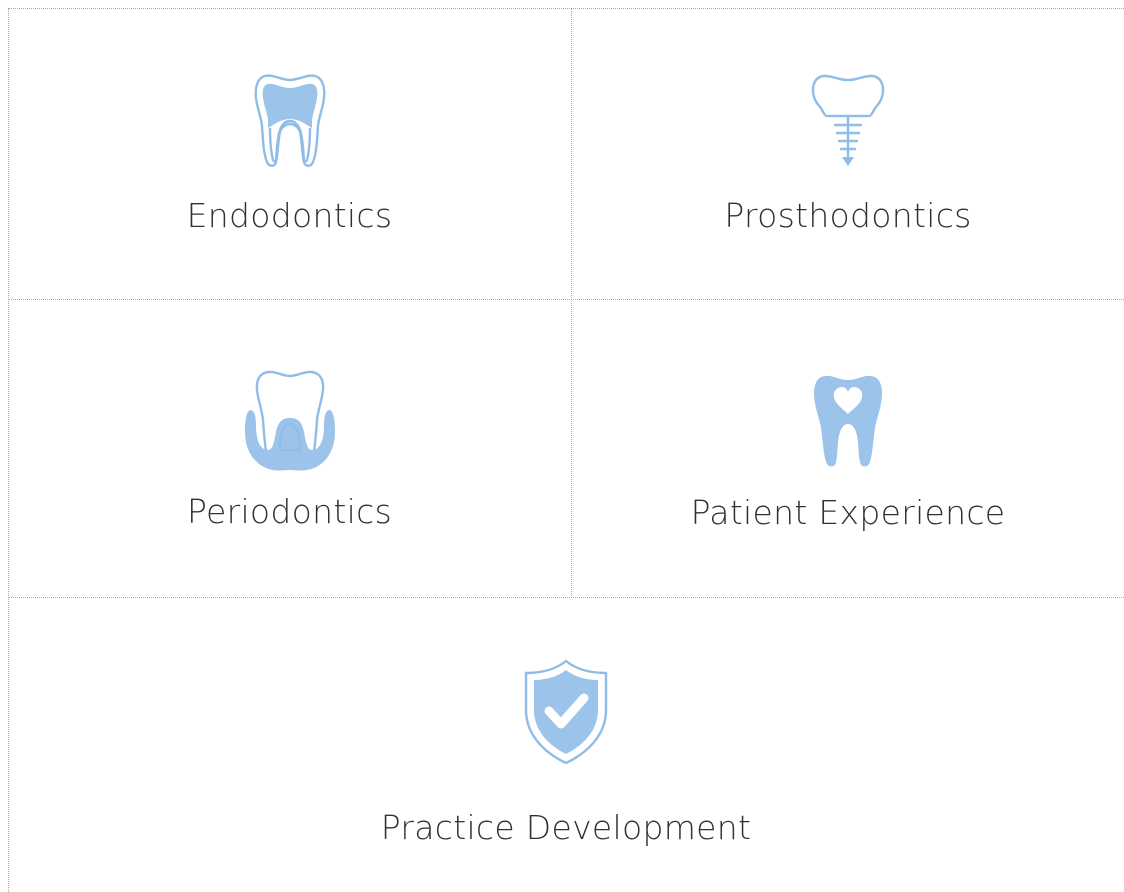 The height and width of the screenshot is (892, 1124). Describe the element at coordinates (848, 120) in the screenshot. I see `dental-implant-icon` at that location.